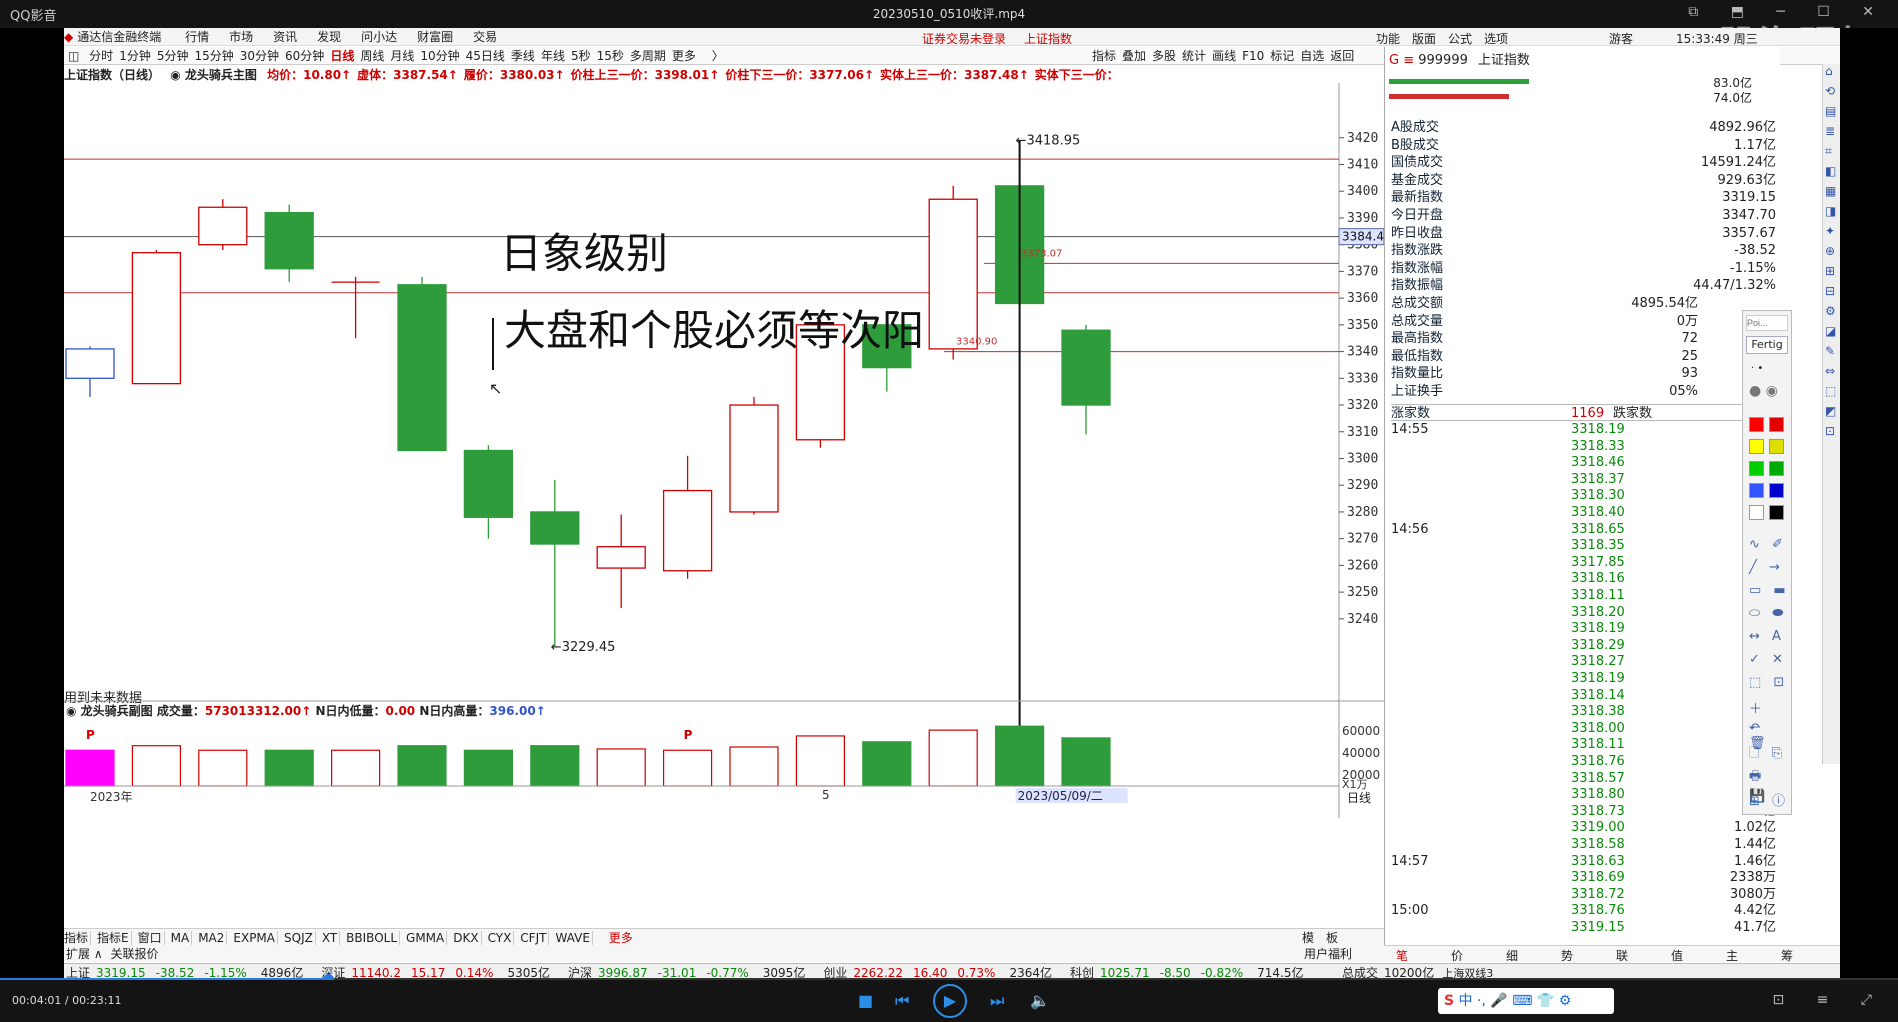 The height and width of the screenshot is (1022, 1898). What do you see at coordinates (1402, 955) in the screenshot?
I see `quote-tab: 笔` at bounding box center [1402, 955].